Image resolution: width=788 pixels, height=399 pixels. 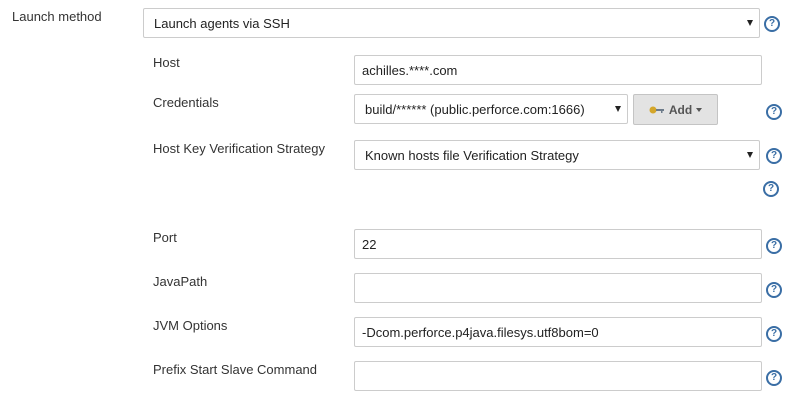 I want to click on java-path-label: JavaPath, so click(x=180, y=281).